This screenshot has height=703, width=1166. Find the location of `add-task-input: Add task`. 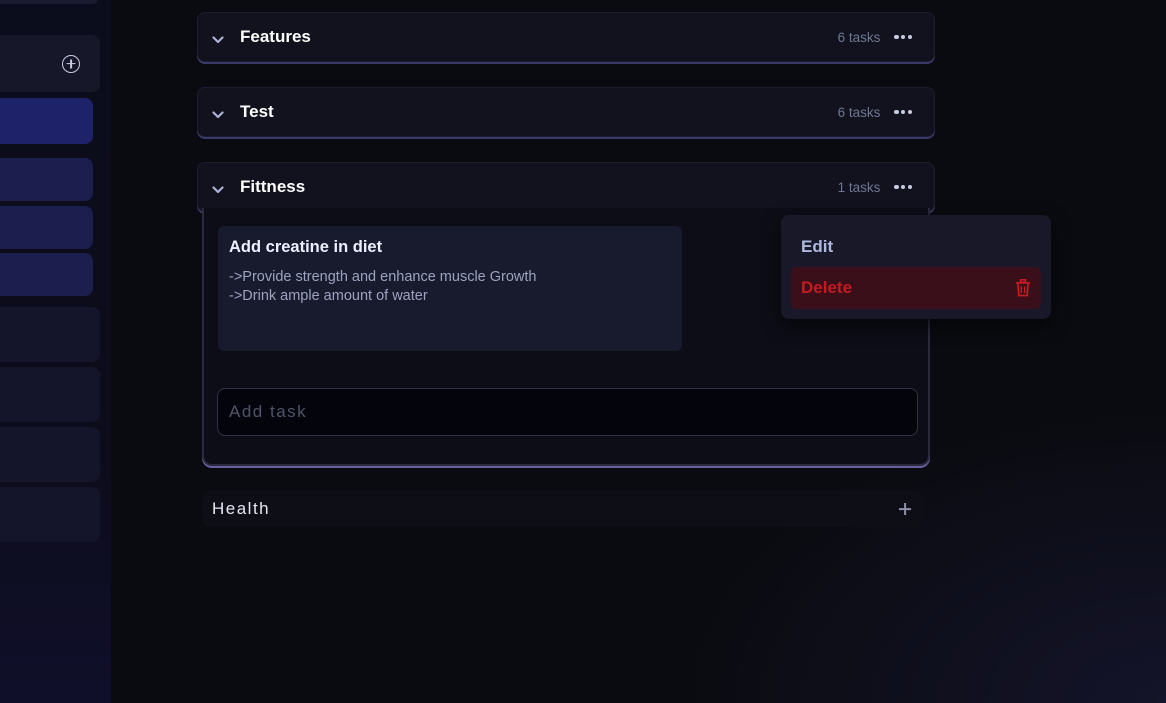

add-task-input: Add task is located at coordinates (567, 412).